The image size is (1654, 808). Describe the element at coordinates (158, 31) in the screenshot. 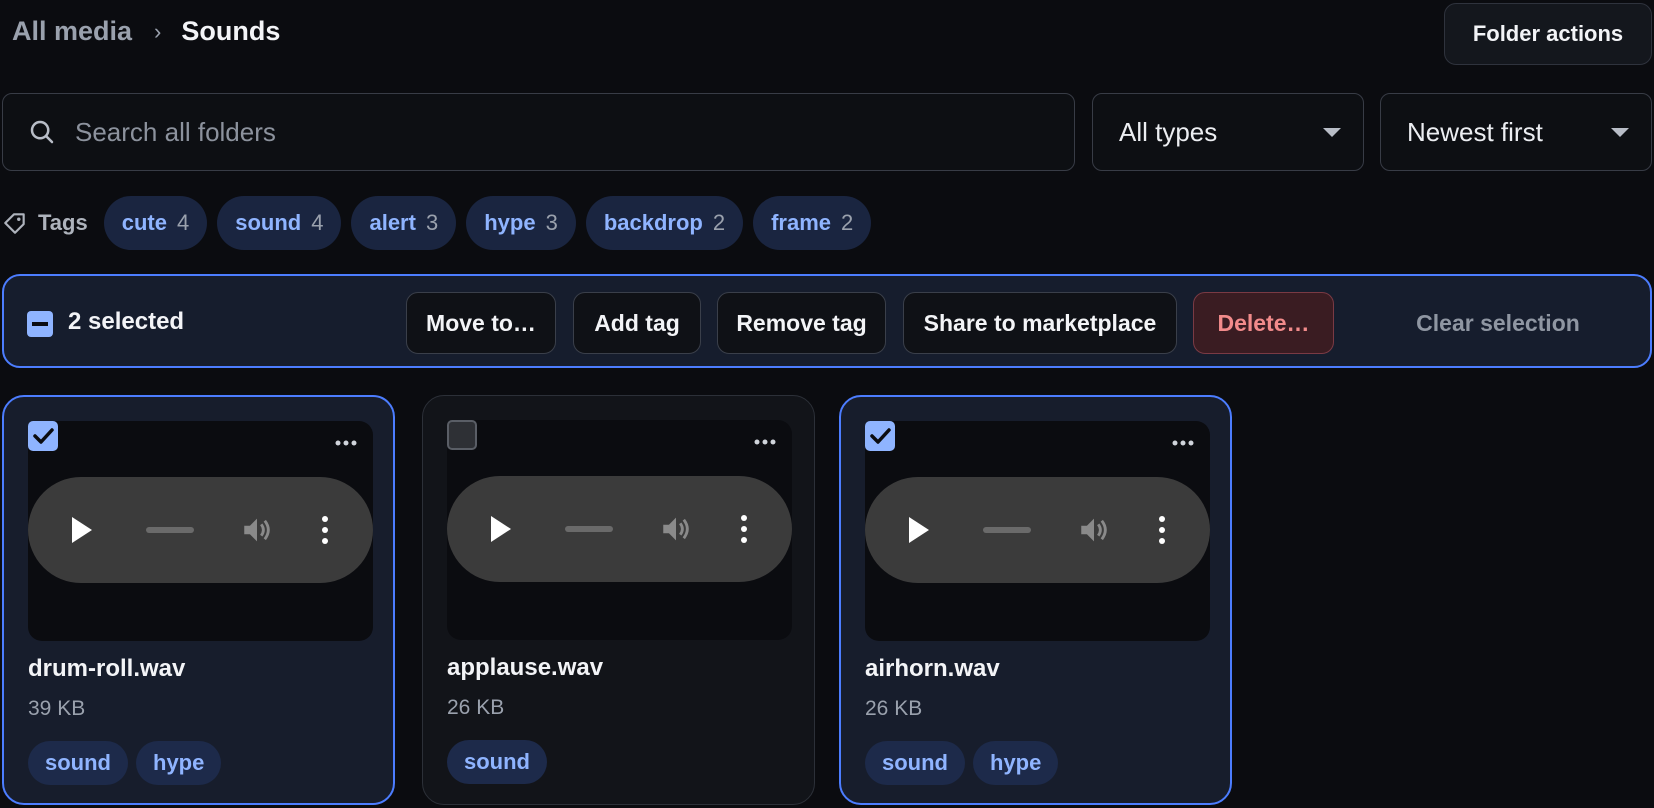

I see `chevron-right-icon: ›` at that location.